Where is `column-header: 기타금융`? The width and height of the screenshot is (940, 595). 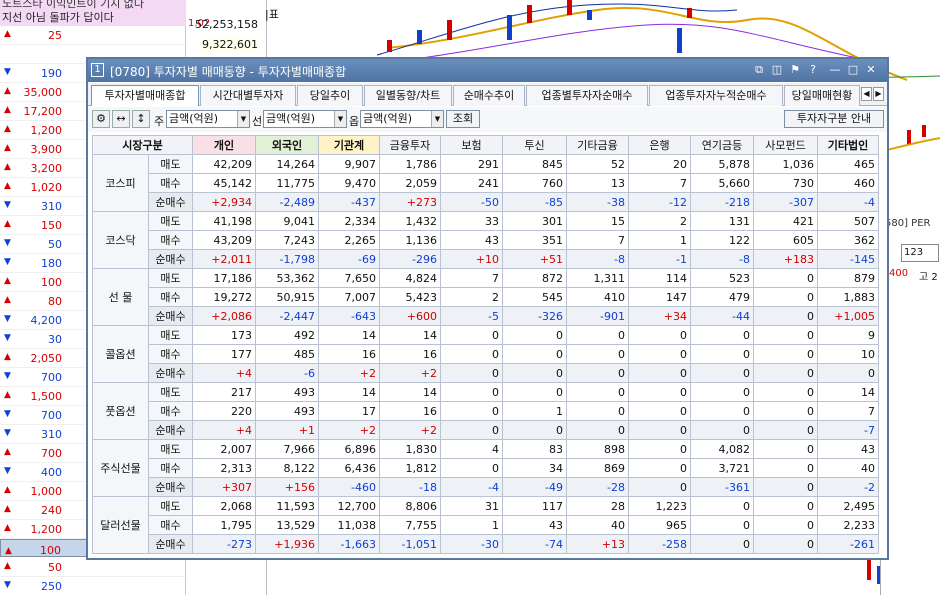
column-header: 기타금융 is located at coordinates (597, 145).